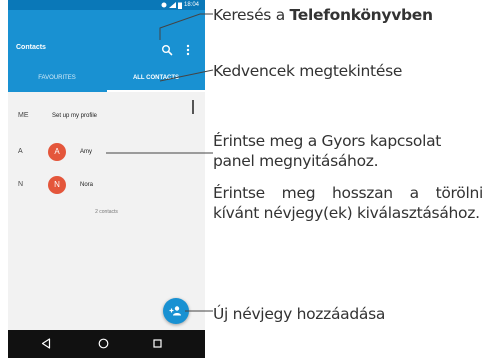  What do you see at coordinates (156, 81) in the screenshot?
I see `tab-all-contacts: ALL CONTACTS` at bounding box center [156, 81].